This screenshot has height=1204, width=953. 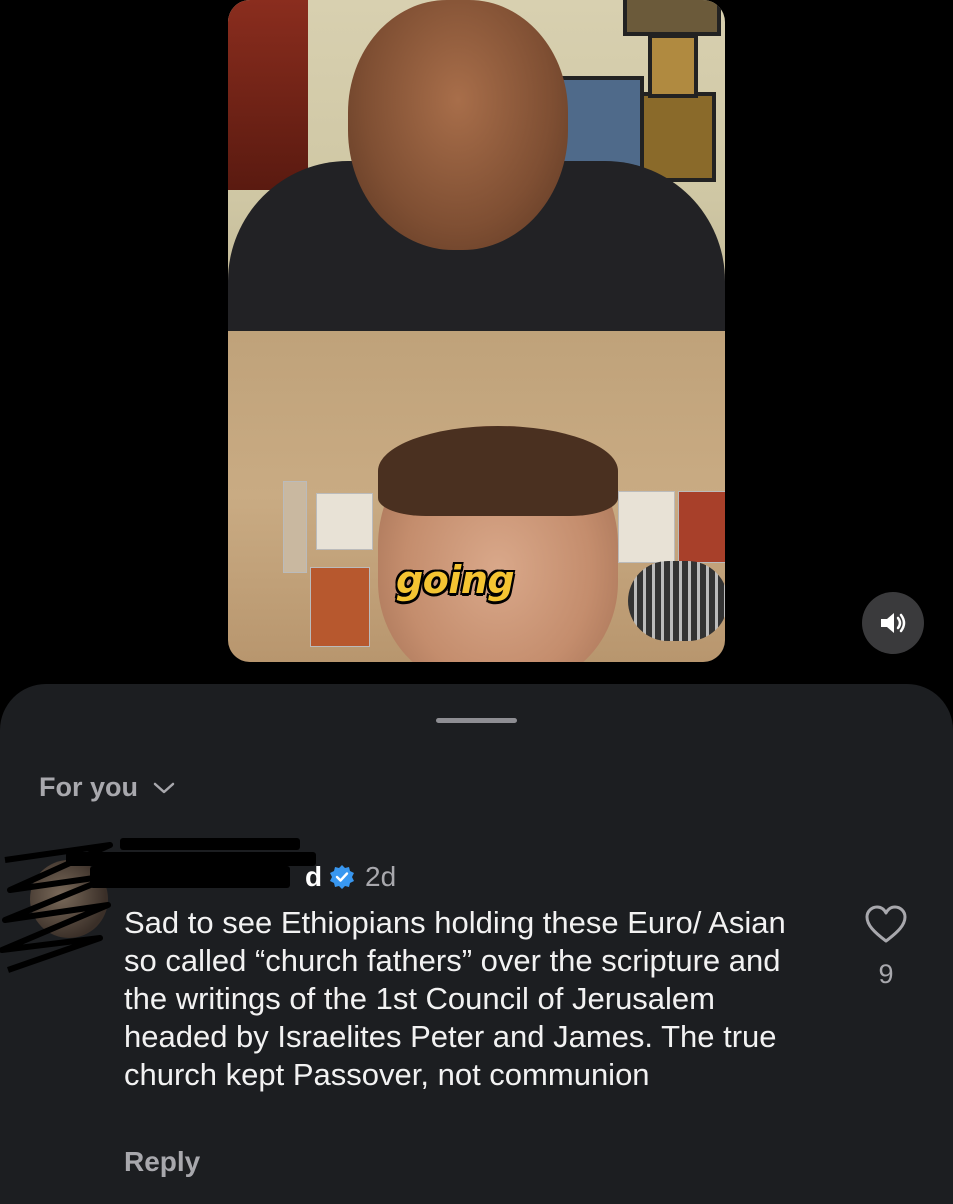 I want to click on person-face, so click(x=458, y=125).